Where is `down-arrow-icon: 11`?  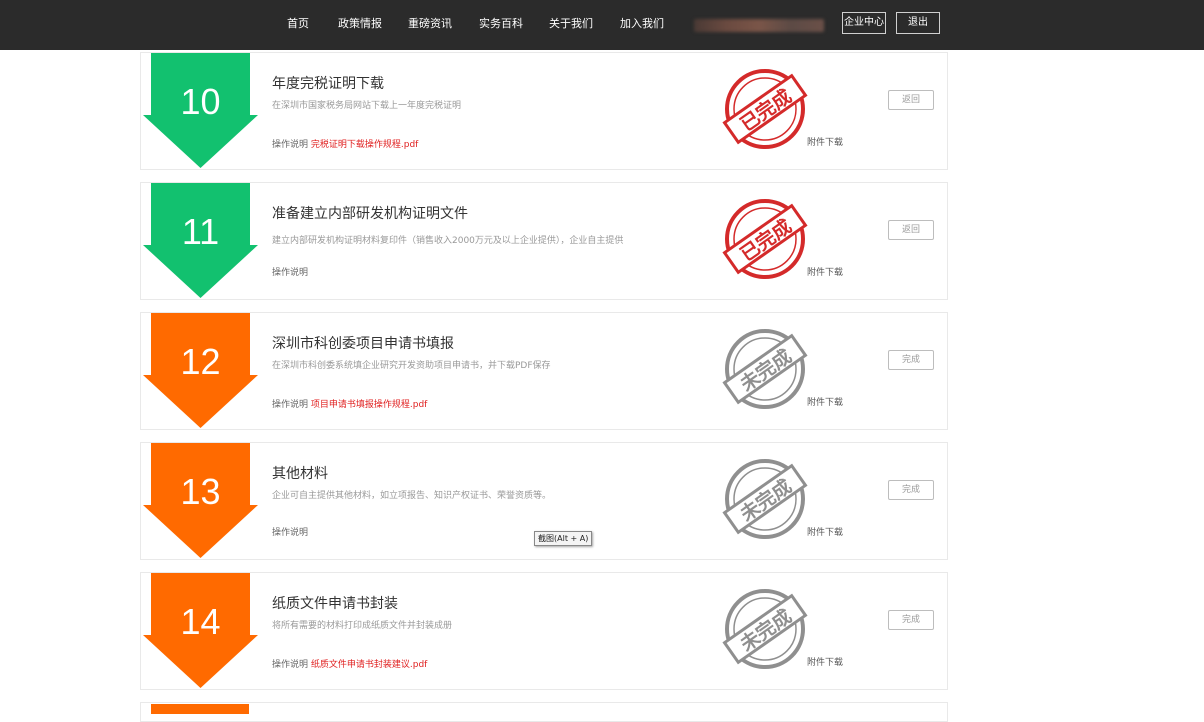 down-arrow-icon: 11 is located at coordinates (200, 240).